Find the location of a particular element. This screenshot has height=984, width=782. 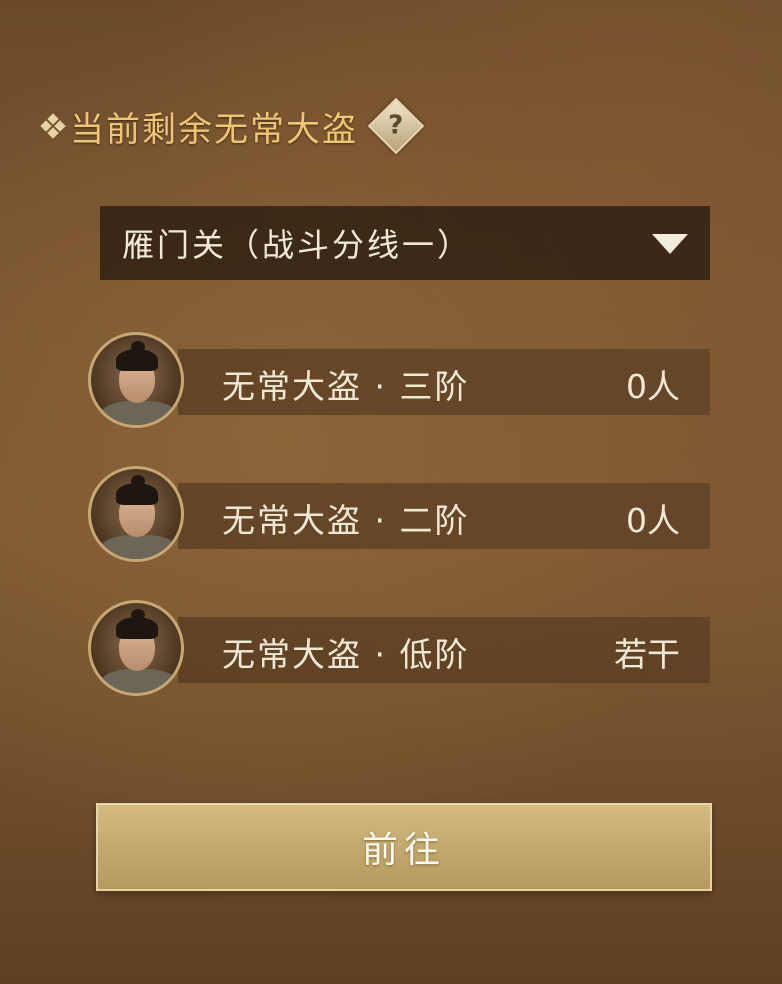

chevron-down-icon is located at coordinates (670, 244).